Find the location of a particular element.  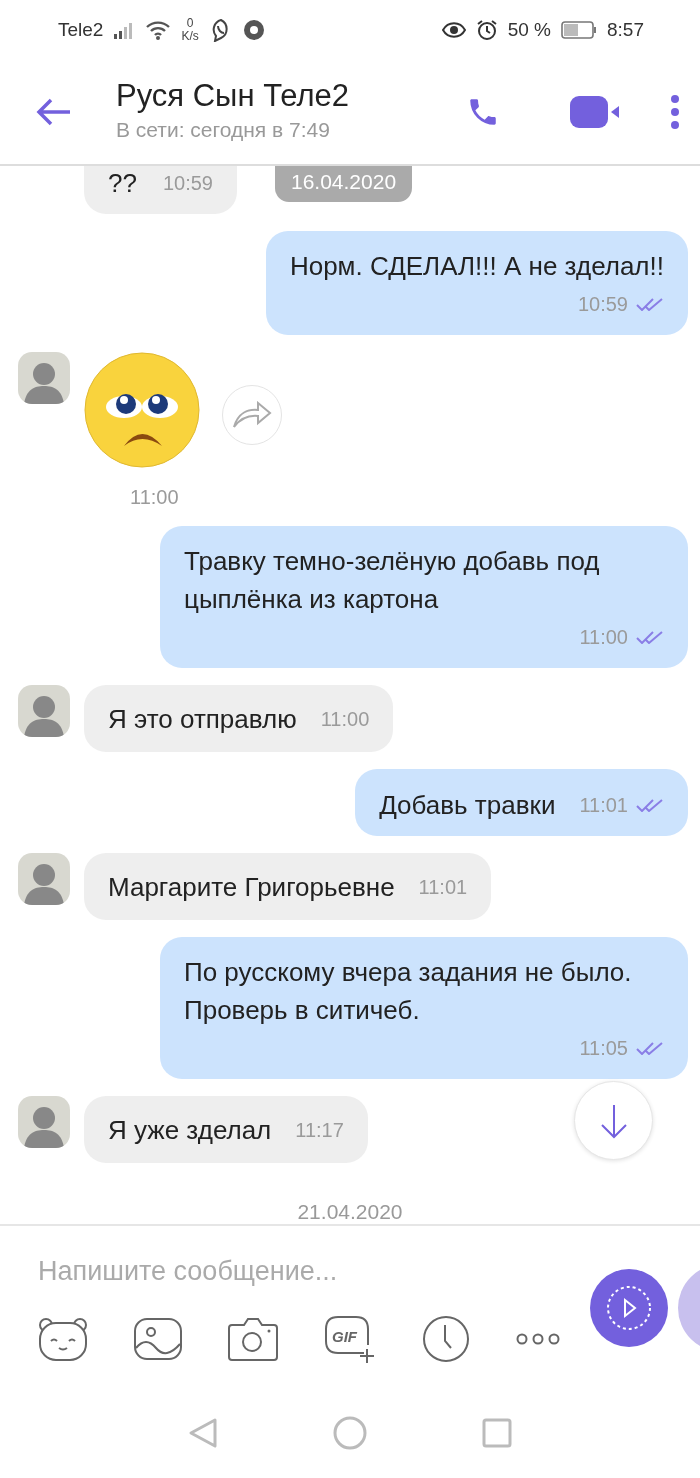

scroll-down-button is located at coordinates (613, 1120).